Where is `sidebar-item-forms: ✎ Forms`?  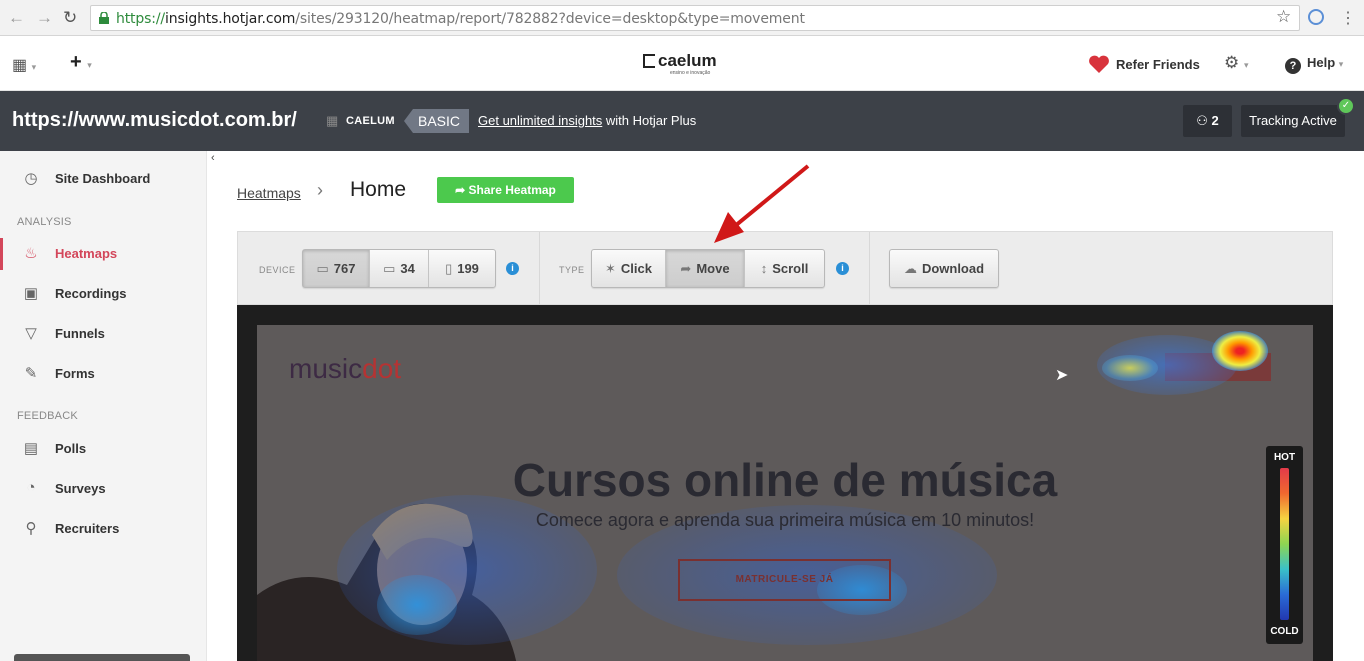 sidebar-item-forms: ✎ Forms is located at coordinates (103, 374).